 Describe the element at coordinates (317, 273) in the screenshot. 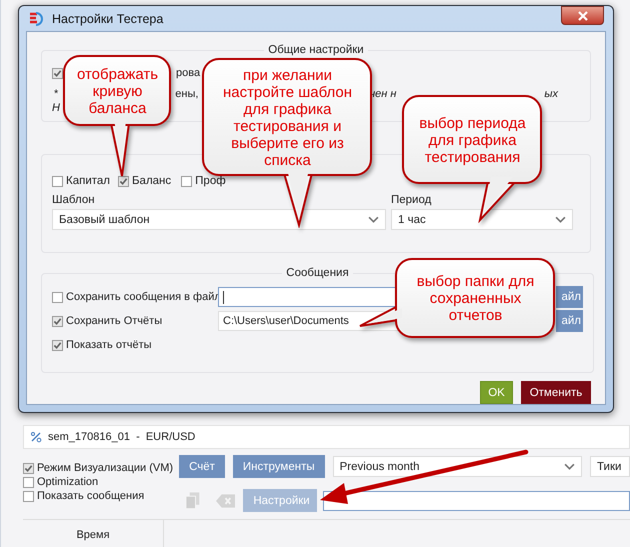

I see `section-title: Сообщения` at that location.